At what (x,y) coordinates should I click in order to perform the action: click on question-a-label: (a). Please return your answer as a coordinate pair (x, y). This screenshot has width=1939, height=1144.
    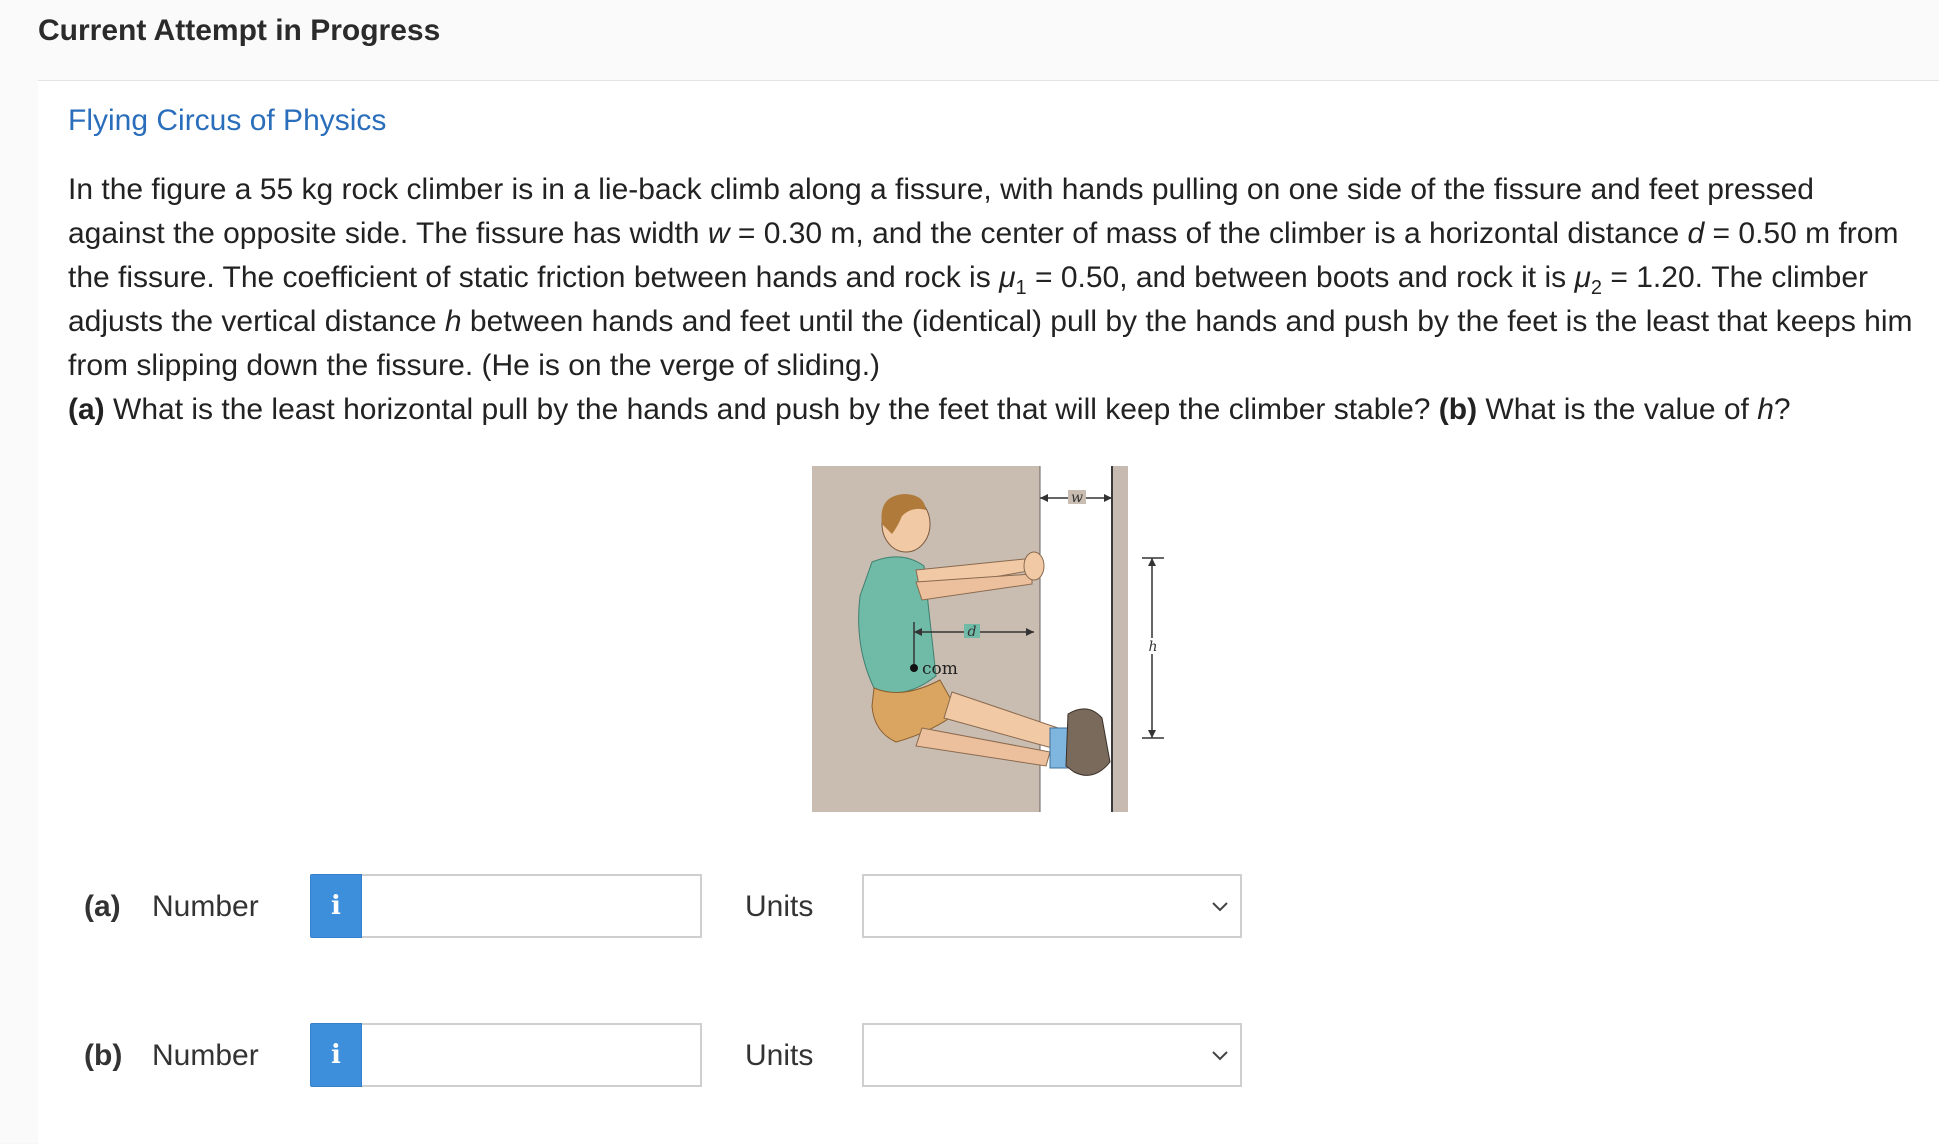
    Looking at the image, I should click on (86, 409).